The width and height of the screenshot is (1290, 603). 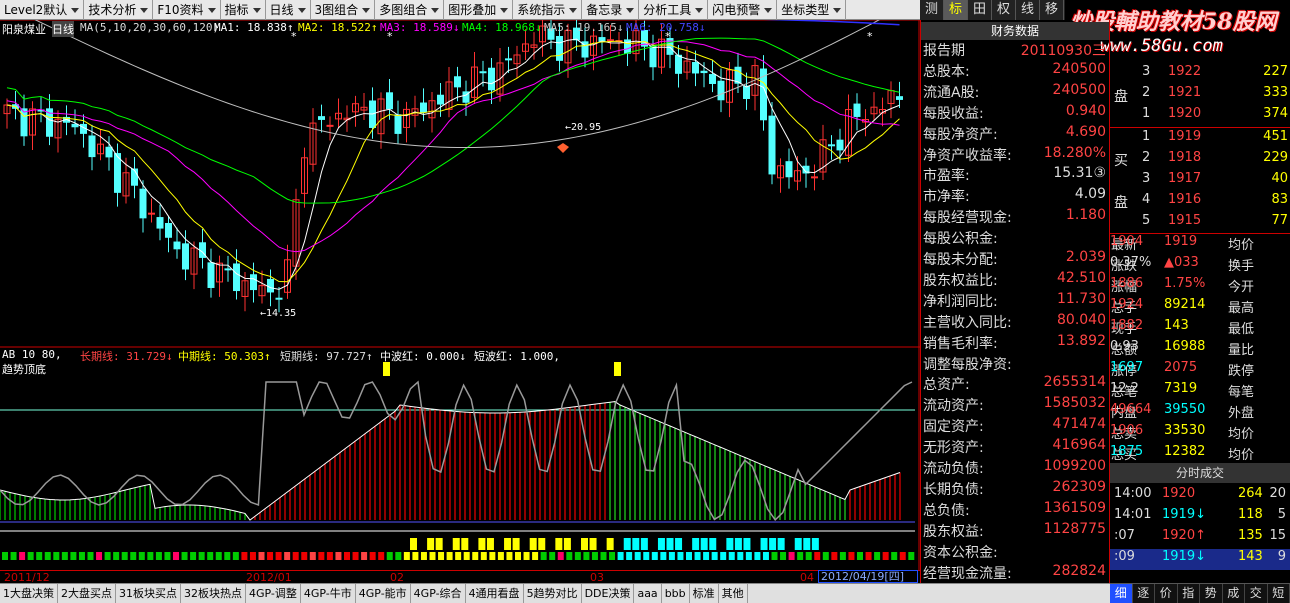 What do you see at coordinates (967, 573) in the screenshot?
I see `fin-label: 经营现金流量:` at bounding box center [967, 573].